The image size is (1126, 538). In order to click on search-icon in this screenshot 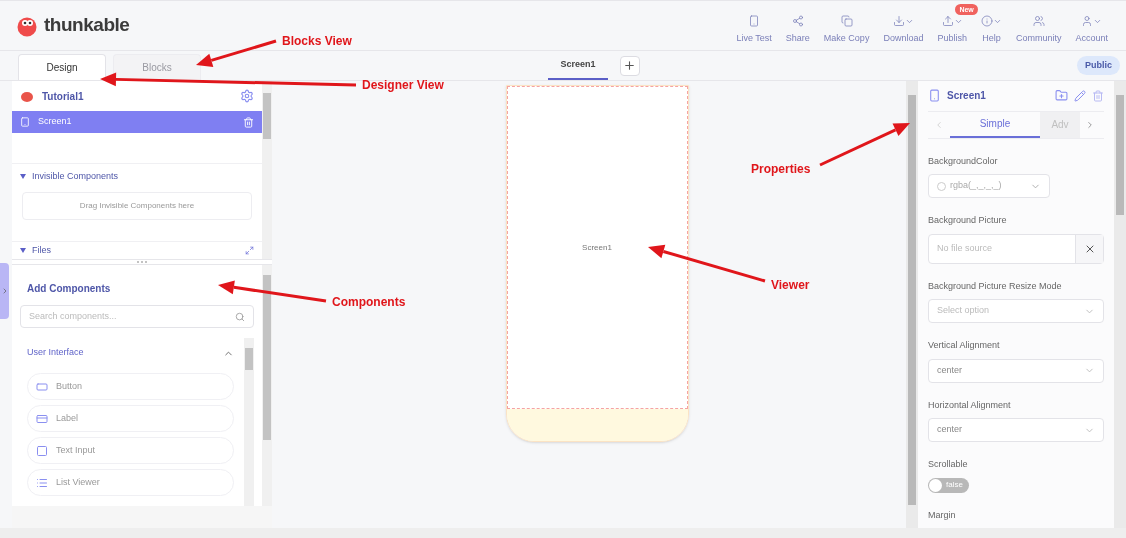, I will do `click(240, 316)`.